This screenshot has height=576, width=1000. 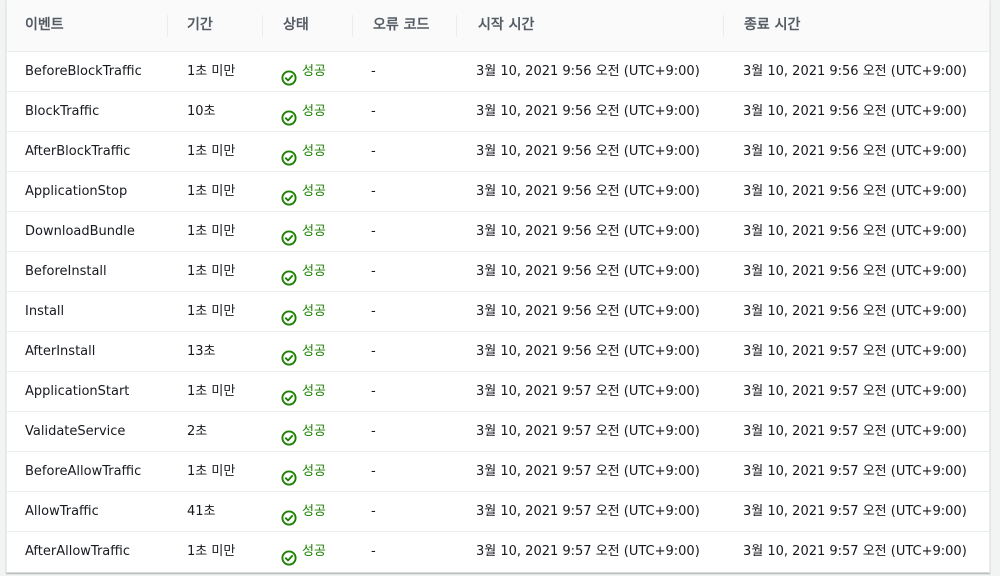 I want to click on event-name: AllowTraffic, so click(x=62, y=511).